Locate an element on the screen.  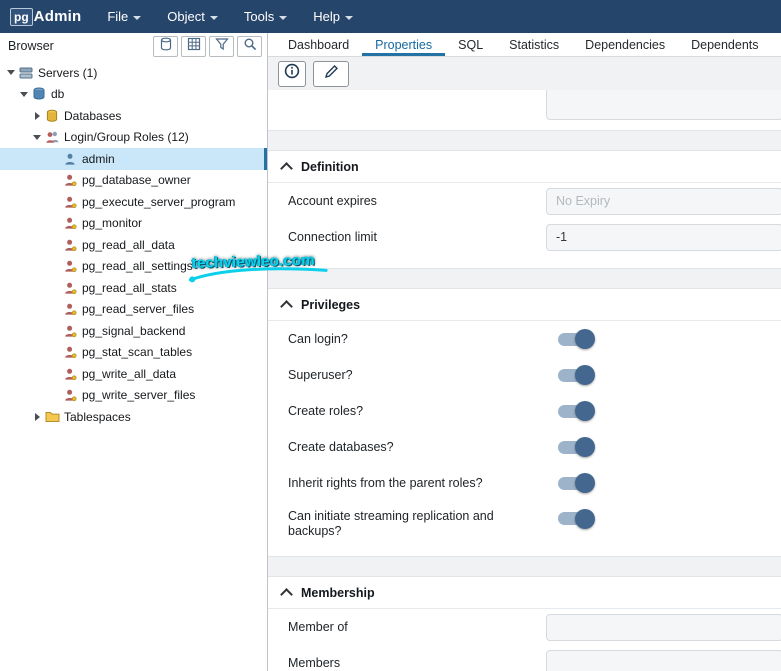
tree-item-pg-monitor: pg_monitor is located at coordinates (133, 224).